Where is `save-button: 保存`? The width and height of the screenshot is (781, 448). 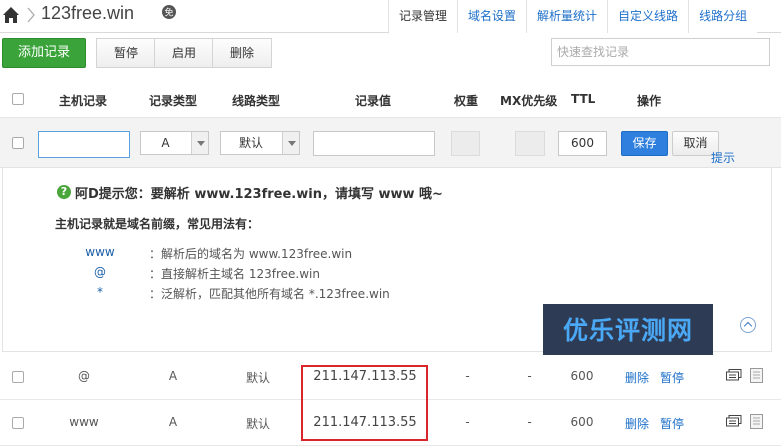 save-button: 保存 is located at coordinates (644, 143).